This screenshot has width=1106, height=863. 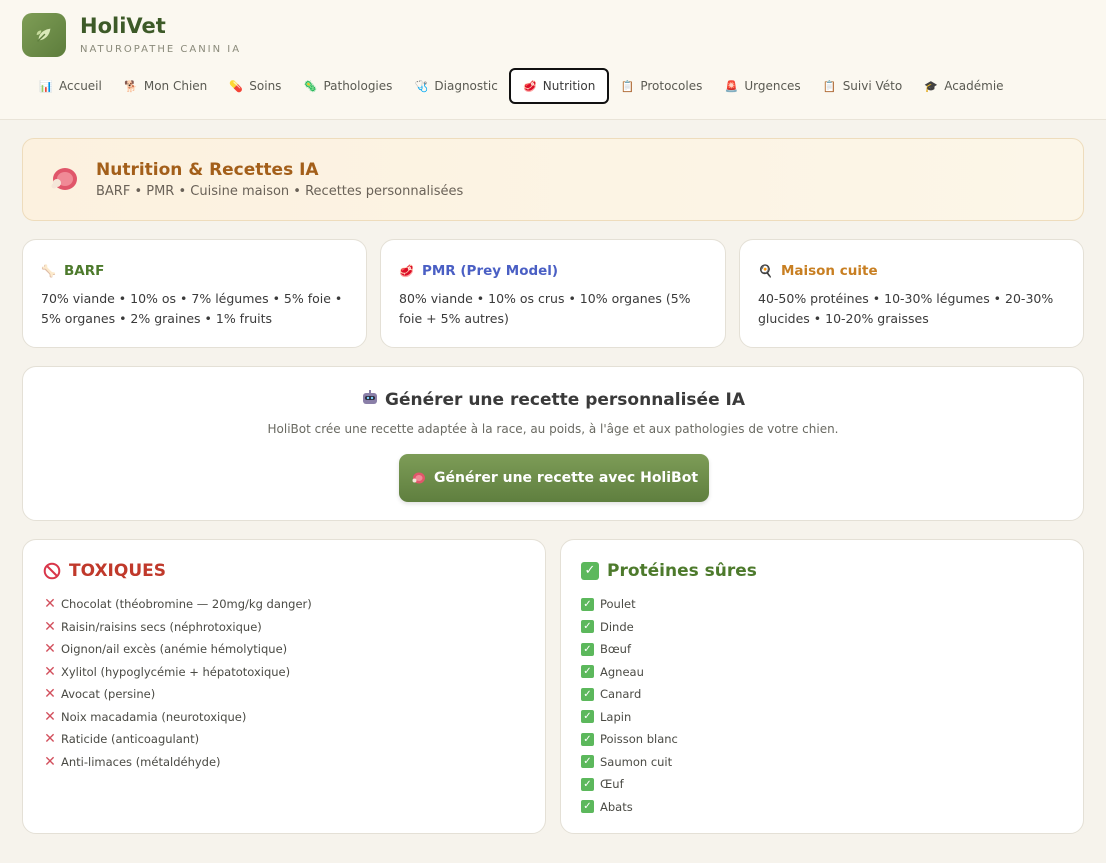 I want to click on logo, so click(x=44, y=35).